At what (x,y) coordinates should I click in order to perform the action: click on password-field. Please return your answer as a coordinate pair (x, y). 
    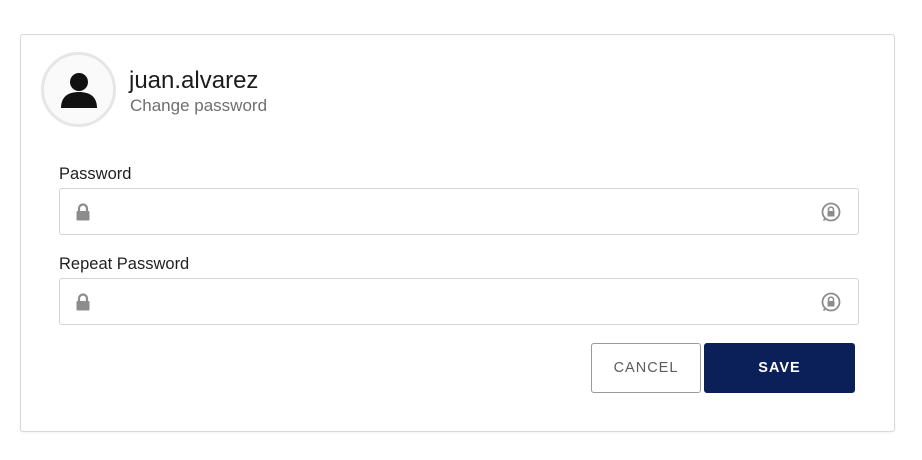
    Looking at the image, I should click on (459, 211).